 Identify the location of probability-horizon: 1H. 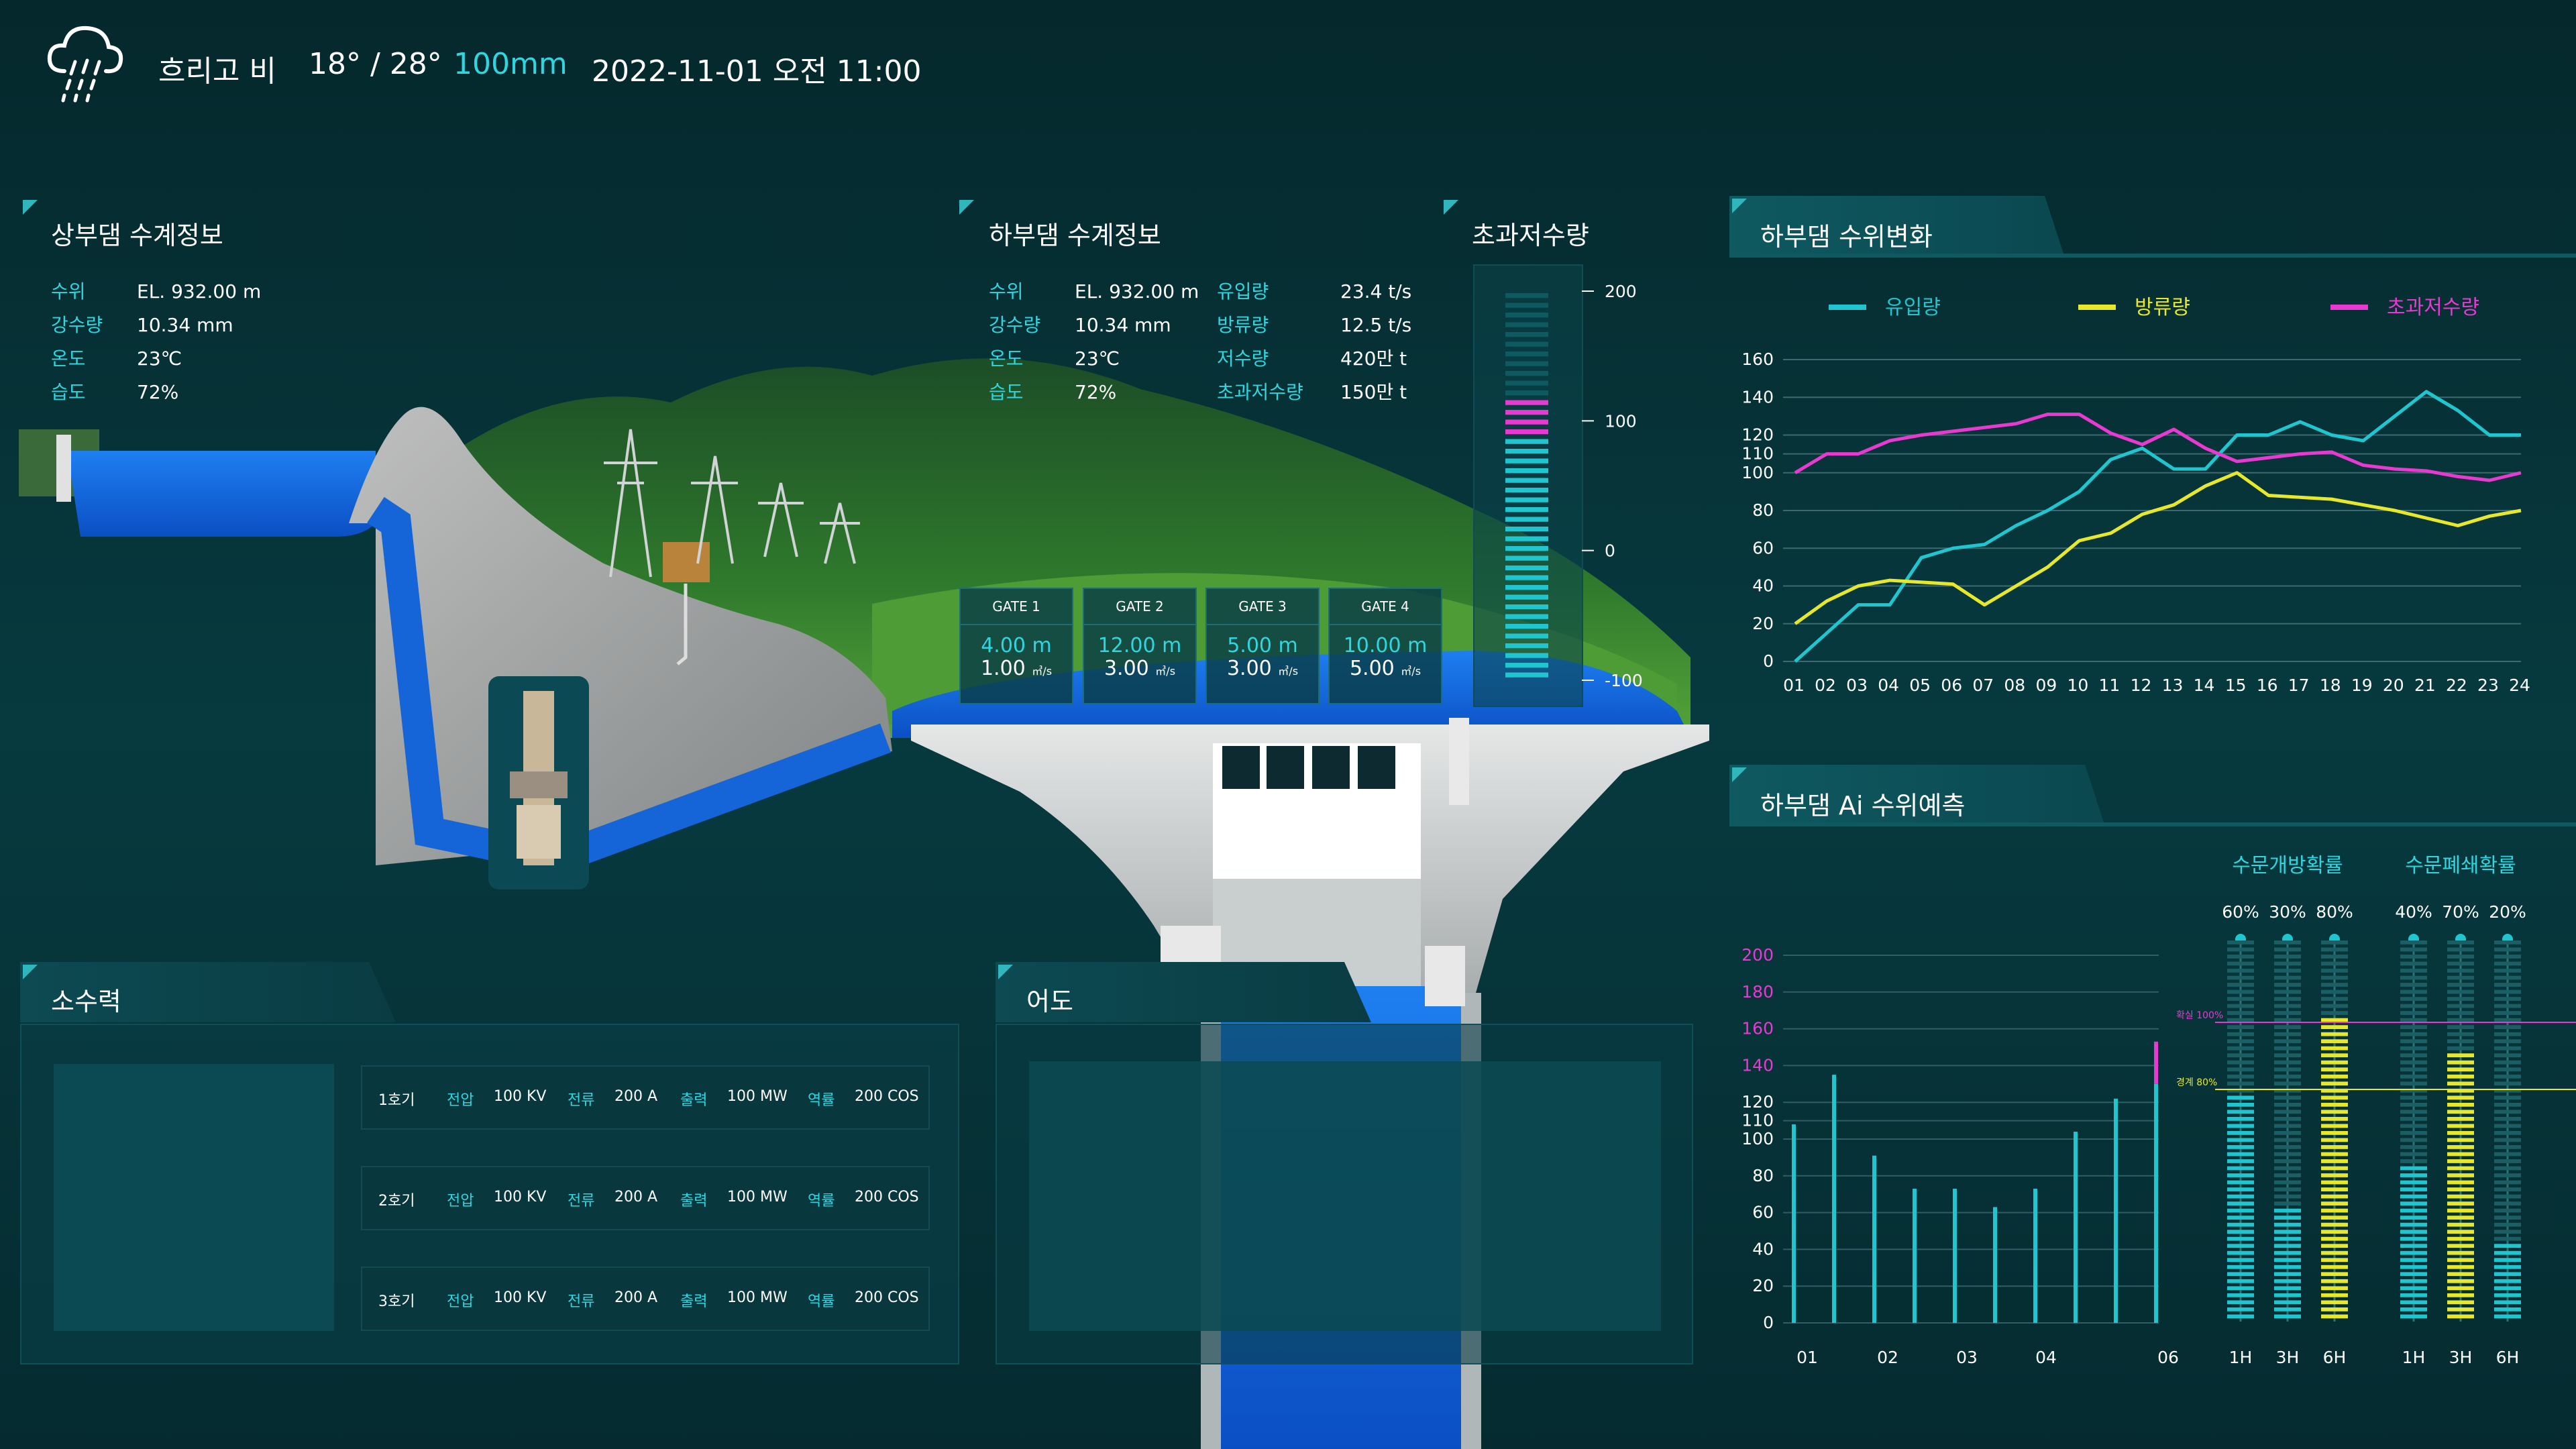
(2241, 1357).